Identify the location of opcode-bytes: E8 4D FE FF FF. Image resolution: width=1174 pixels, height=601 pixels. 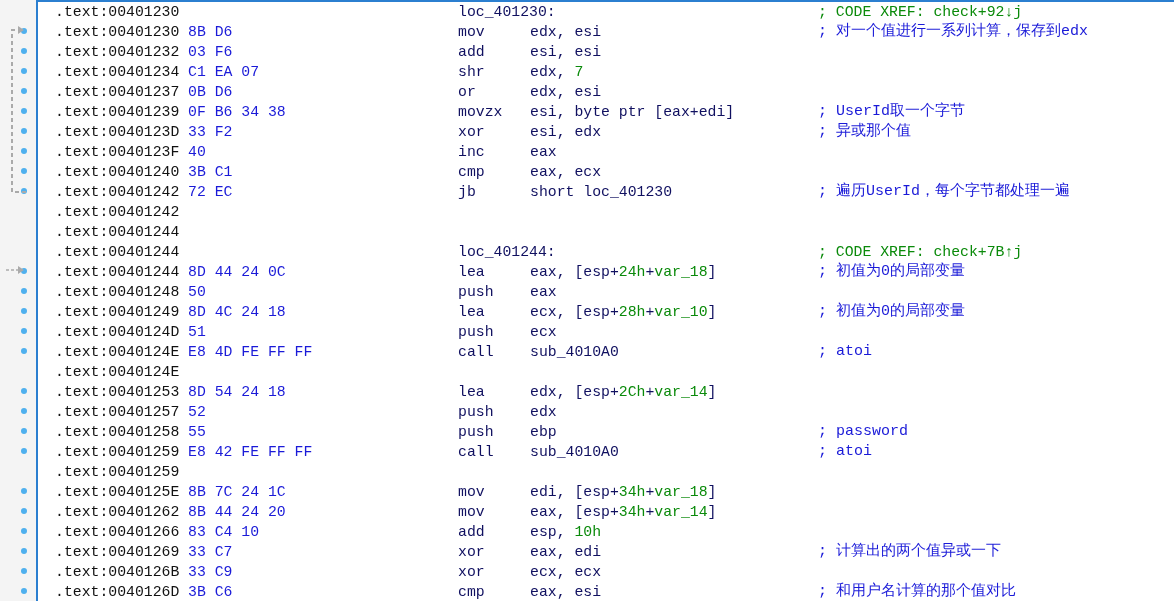
(251, 352).